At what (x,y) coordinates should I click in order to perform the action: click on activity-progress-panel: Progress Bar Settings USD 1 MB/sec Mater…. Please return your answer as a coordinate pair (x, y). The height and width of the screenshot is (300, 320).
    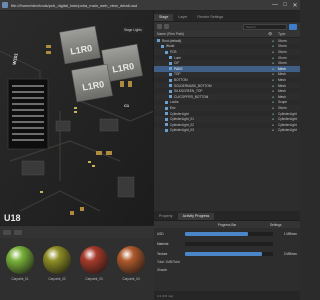
    Looking at the image, I should click on (227, 260).